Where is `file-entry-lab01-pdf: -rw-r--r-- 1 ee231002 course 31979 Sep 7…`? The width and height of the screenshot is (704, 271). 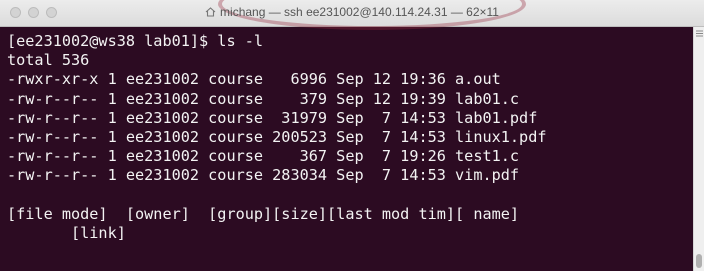
file-entry-lab01-pdf: -rw-r--r-- 1 ee231002 course 31979 Sep 7… is located at coordinates (272, 117).